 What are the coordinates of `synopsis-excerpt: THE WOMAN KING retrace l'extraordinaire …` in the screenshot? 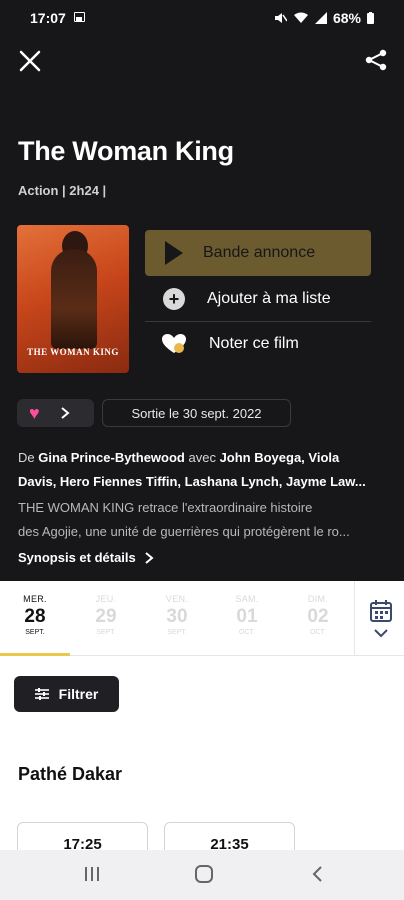 It's located at (204, 520).